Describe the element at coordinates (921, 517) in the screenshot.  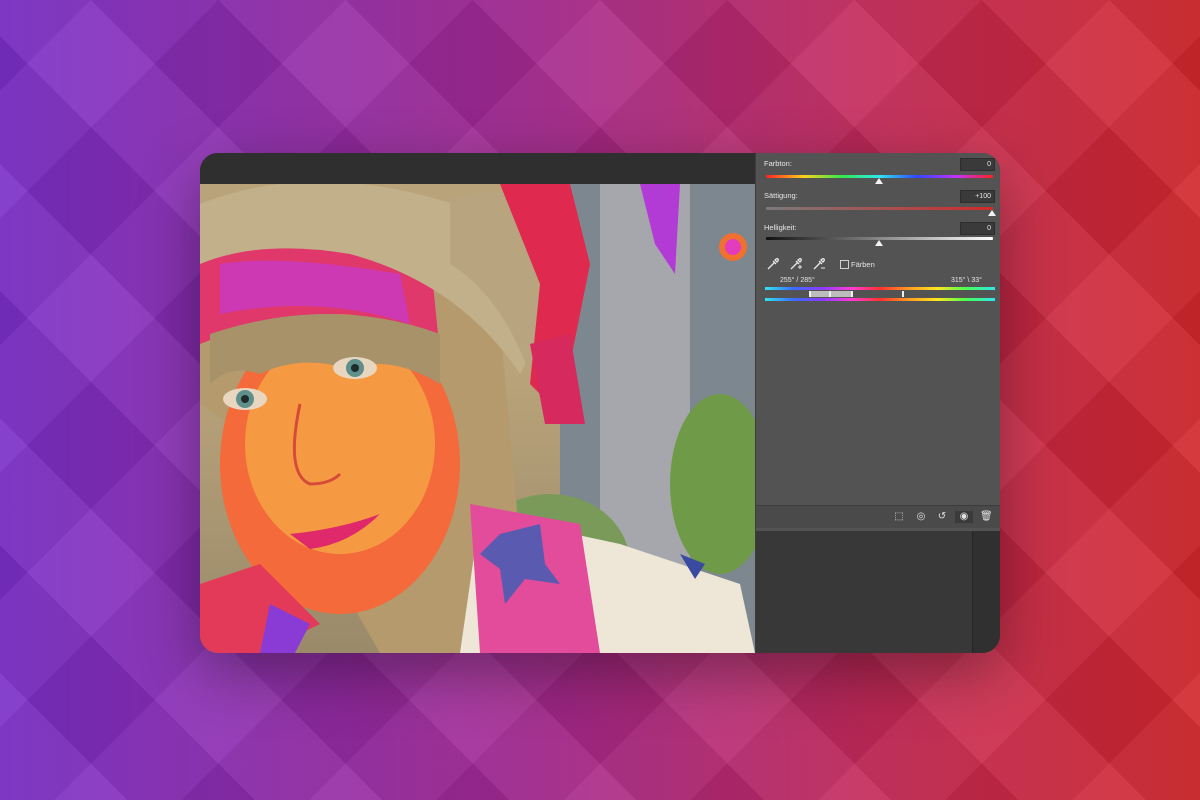
I see `visibility-preview-icon: ◎` at that location.